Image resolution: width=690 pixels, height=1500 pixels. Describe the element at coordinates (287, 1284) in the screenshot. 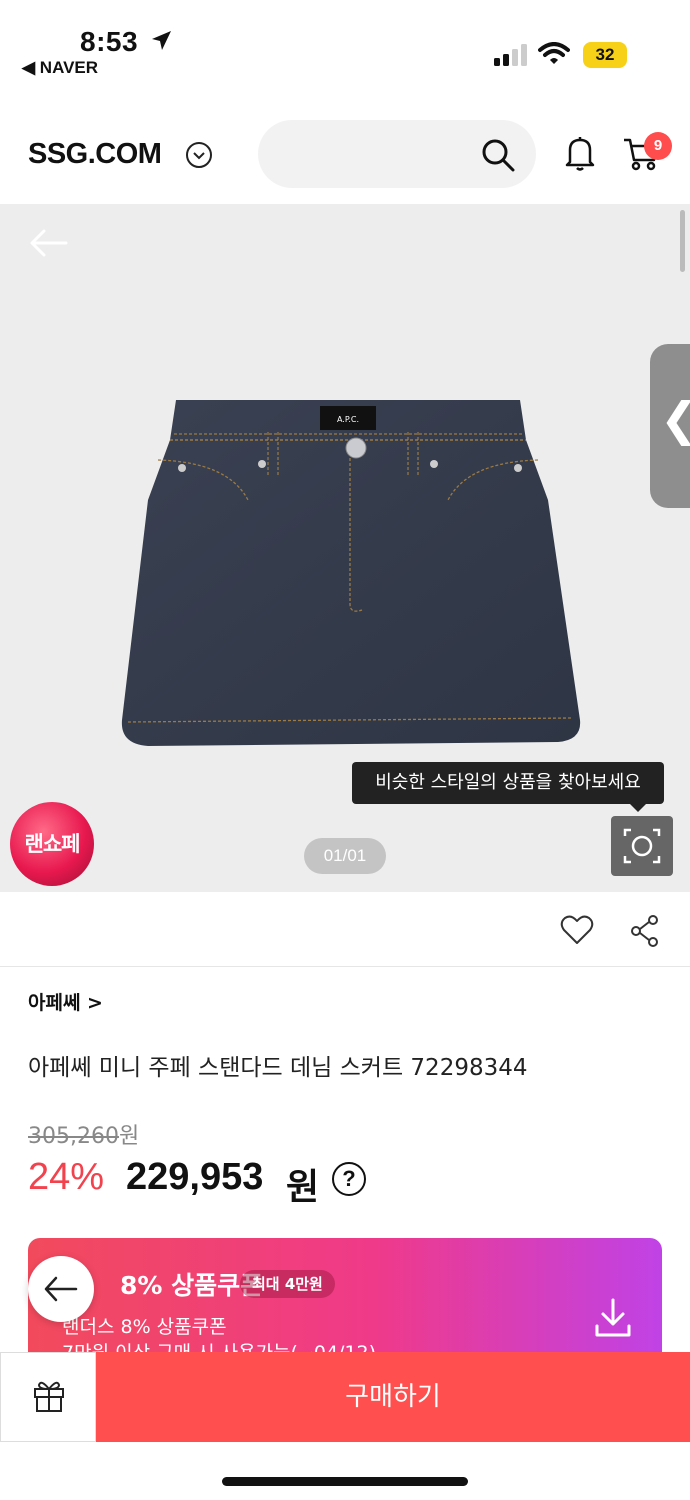

I see `coupon-max-badge: 최대 4만원` at that location.